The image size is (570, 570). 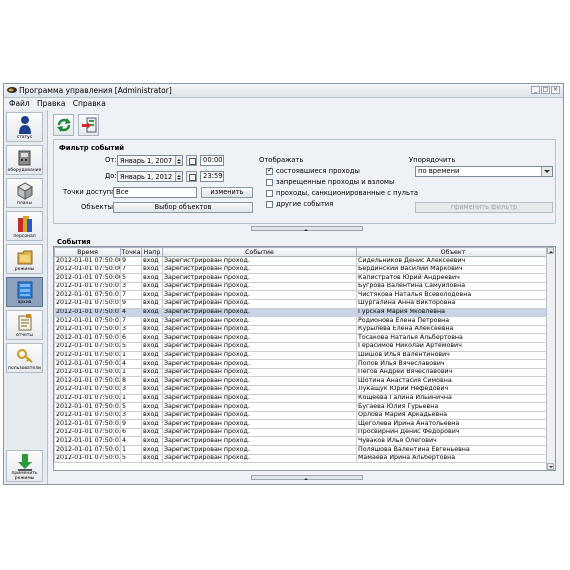 What do you see at coordinates (281, 160) in the screenshot?
I see `display-title: Отображать` at bounding box center [281, 160].